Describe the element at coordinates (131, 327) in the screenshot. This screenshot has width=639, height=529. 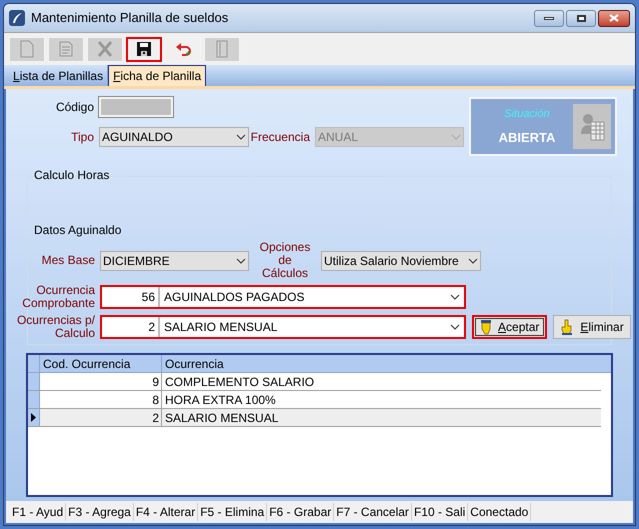
I see `code-field: 2` at that location.